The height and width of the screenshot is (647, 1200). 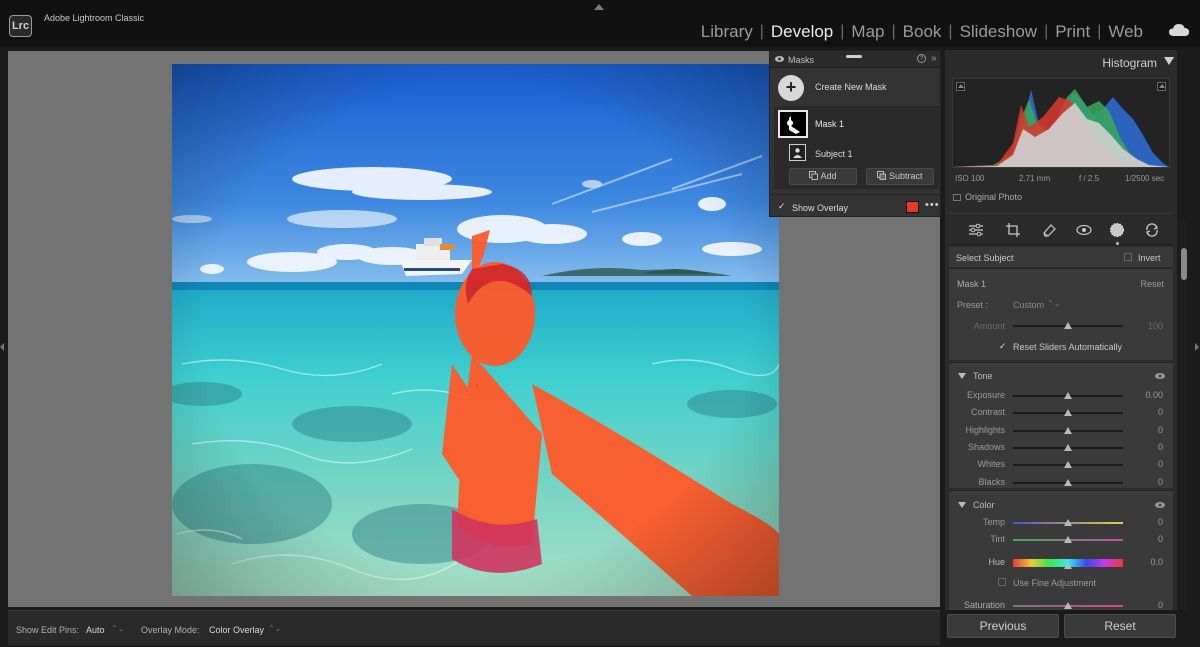 I want to click on fine-adjust-label: Use Fine Adjustment, so click(x=1054, y=583).